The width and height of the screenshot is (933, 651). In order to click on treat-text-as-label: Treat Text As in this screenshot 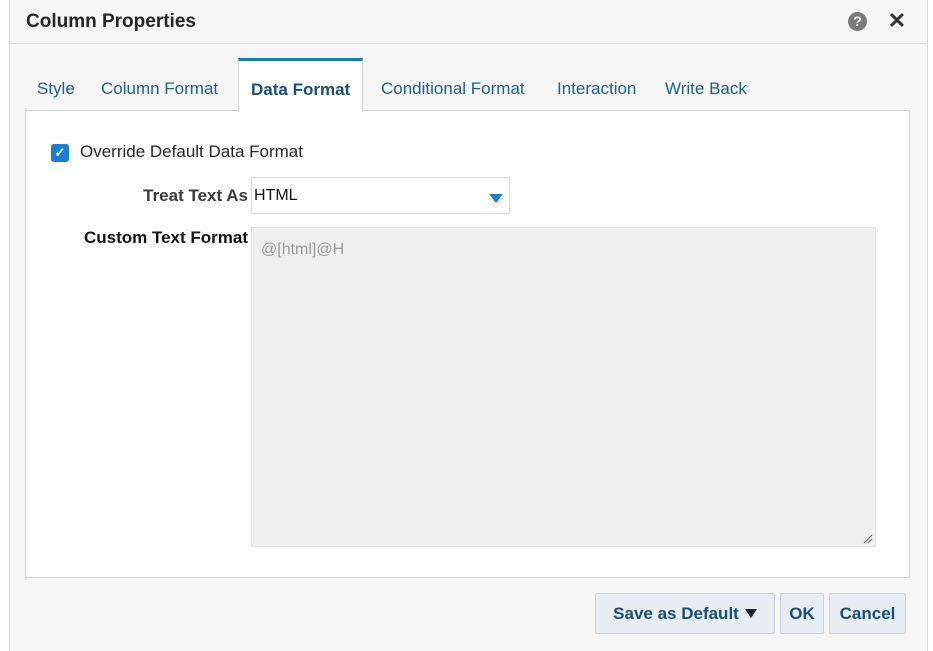, I will do `click(195, 195)`.